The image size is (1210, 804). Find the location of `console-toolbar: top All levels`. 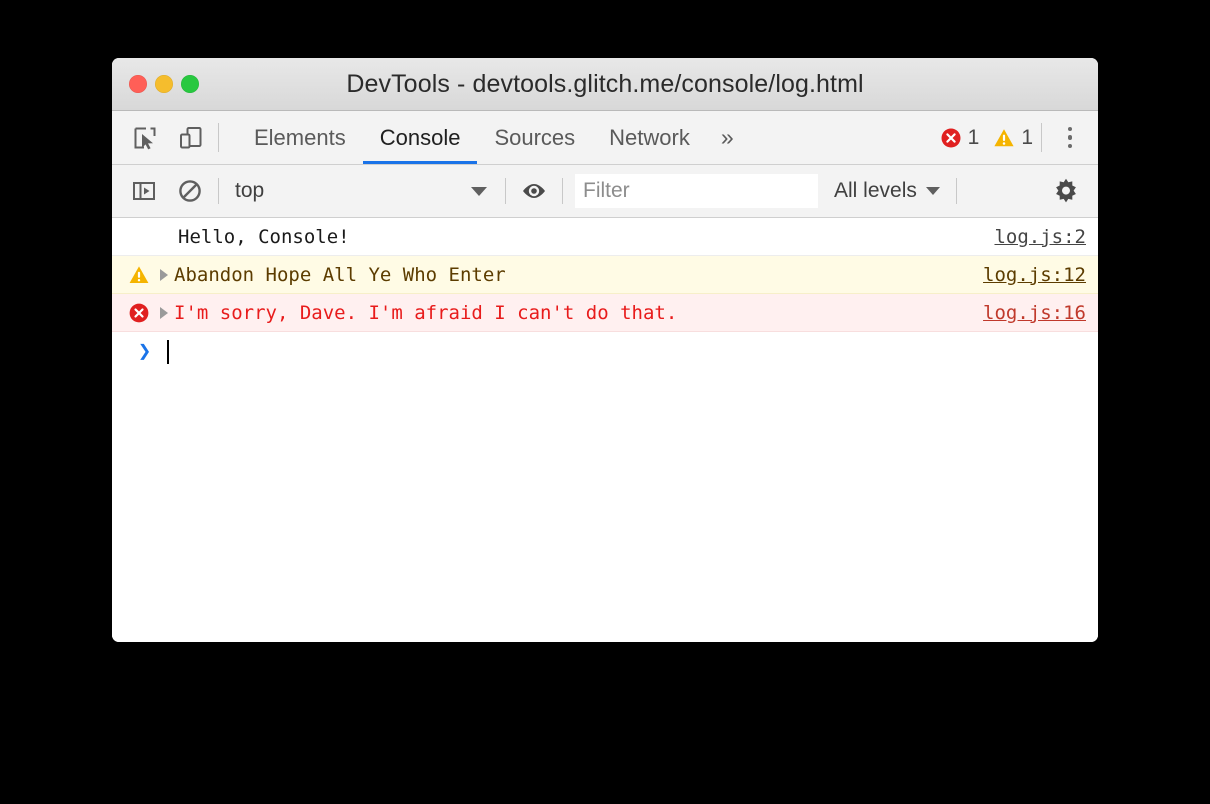

console-toolbar: top All levels is located at coordinates (605, 191).